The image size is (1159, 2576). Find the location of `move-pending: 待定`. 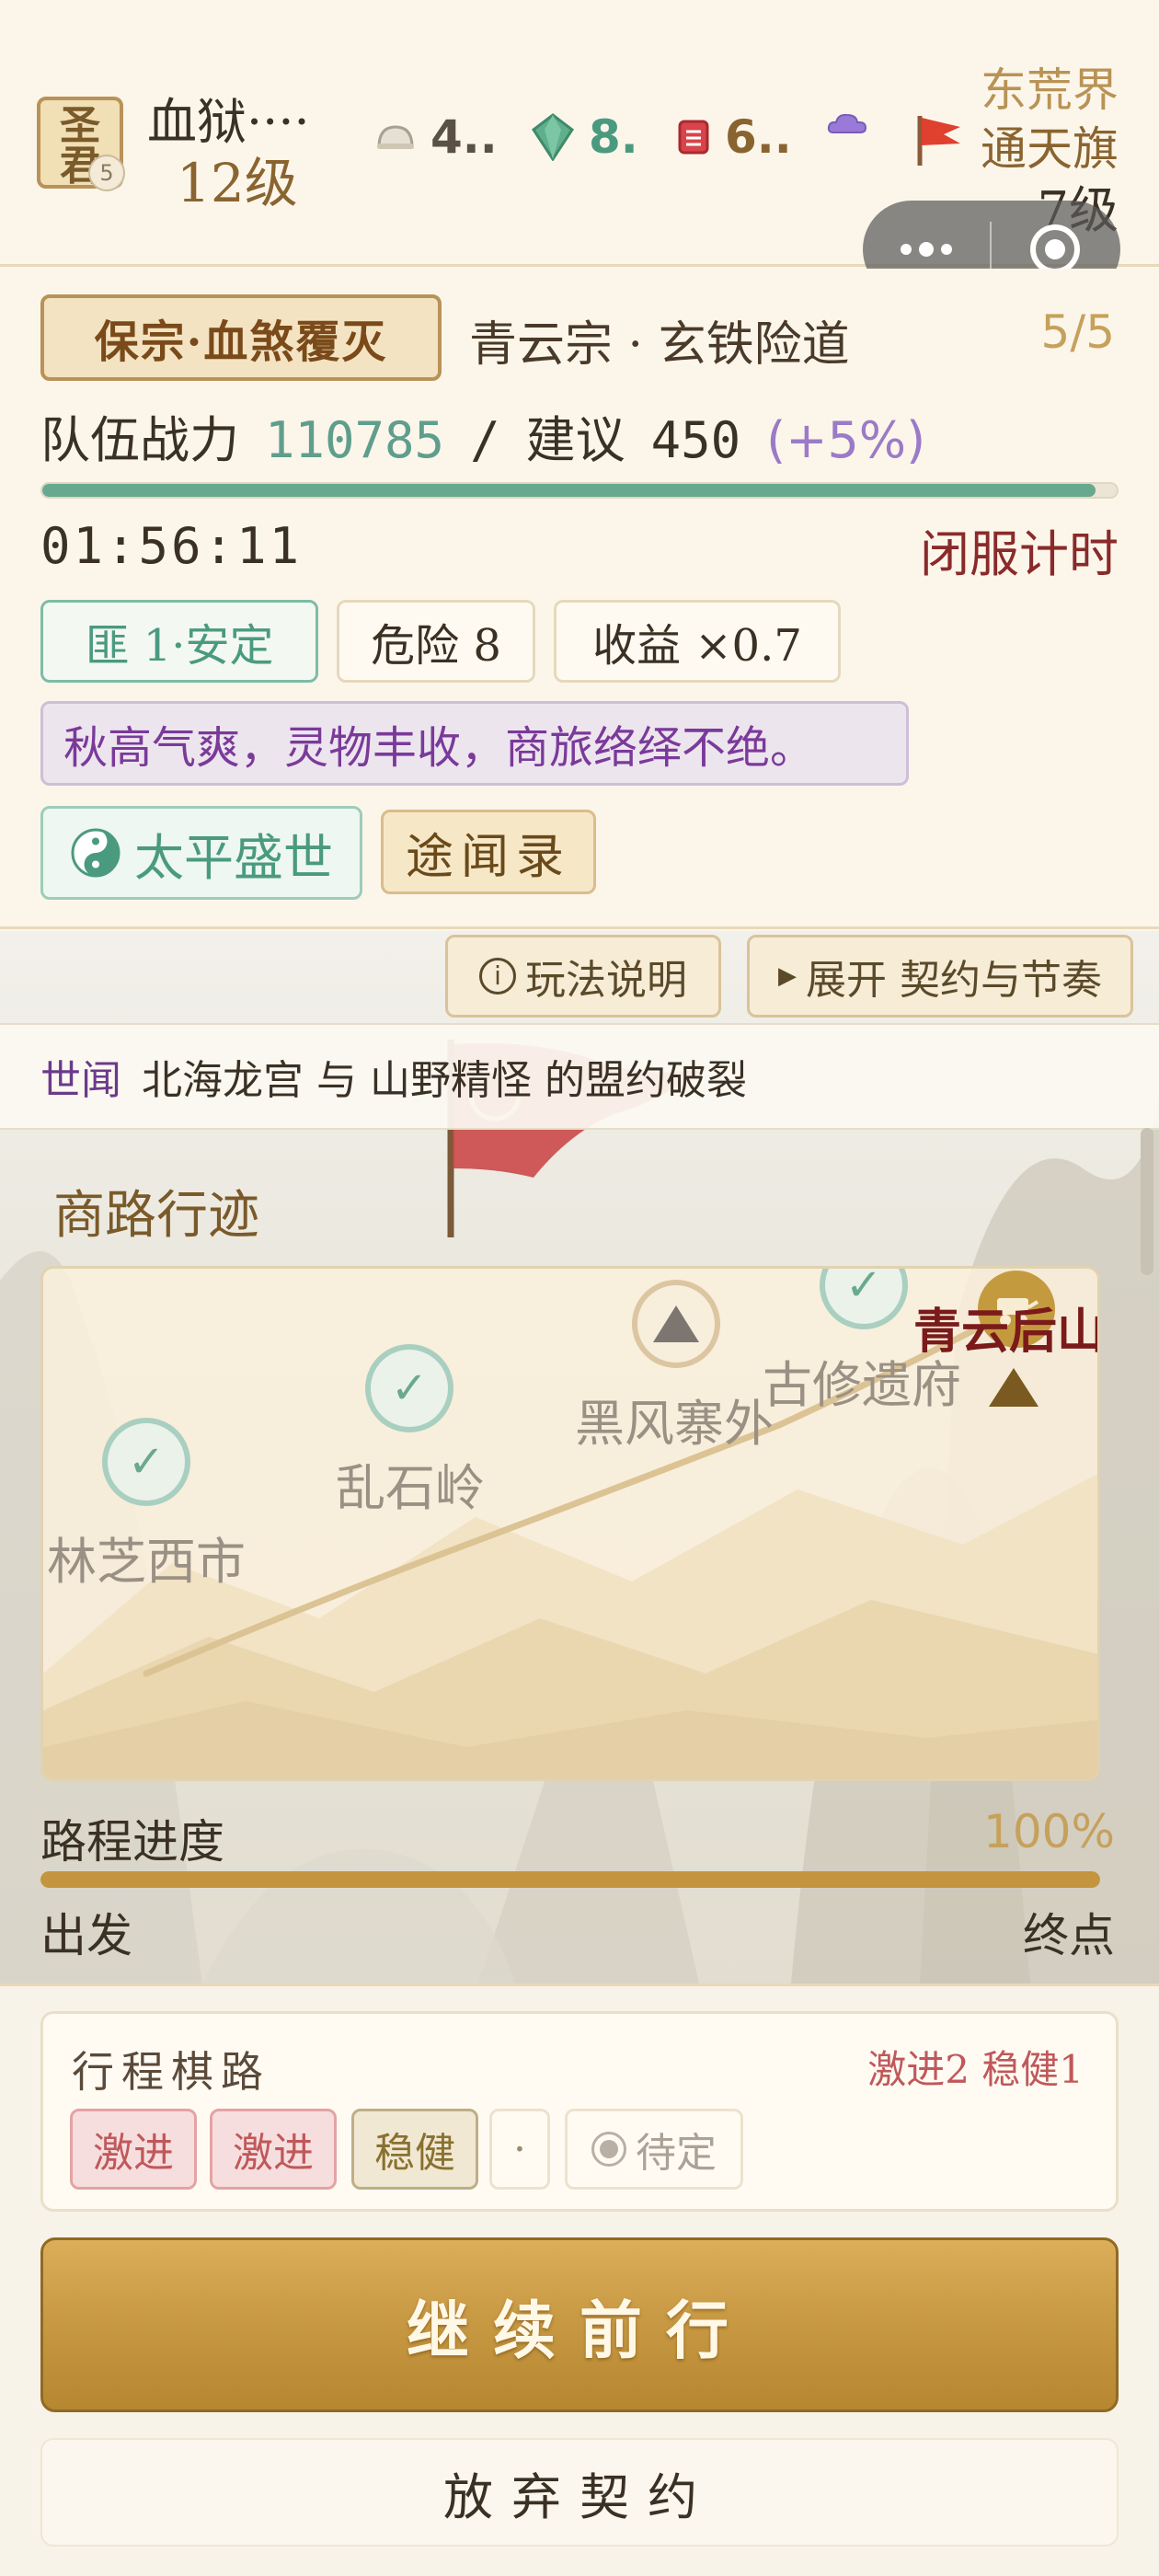

move-pending: 待定 is located at coordinates (654, 2149).